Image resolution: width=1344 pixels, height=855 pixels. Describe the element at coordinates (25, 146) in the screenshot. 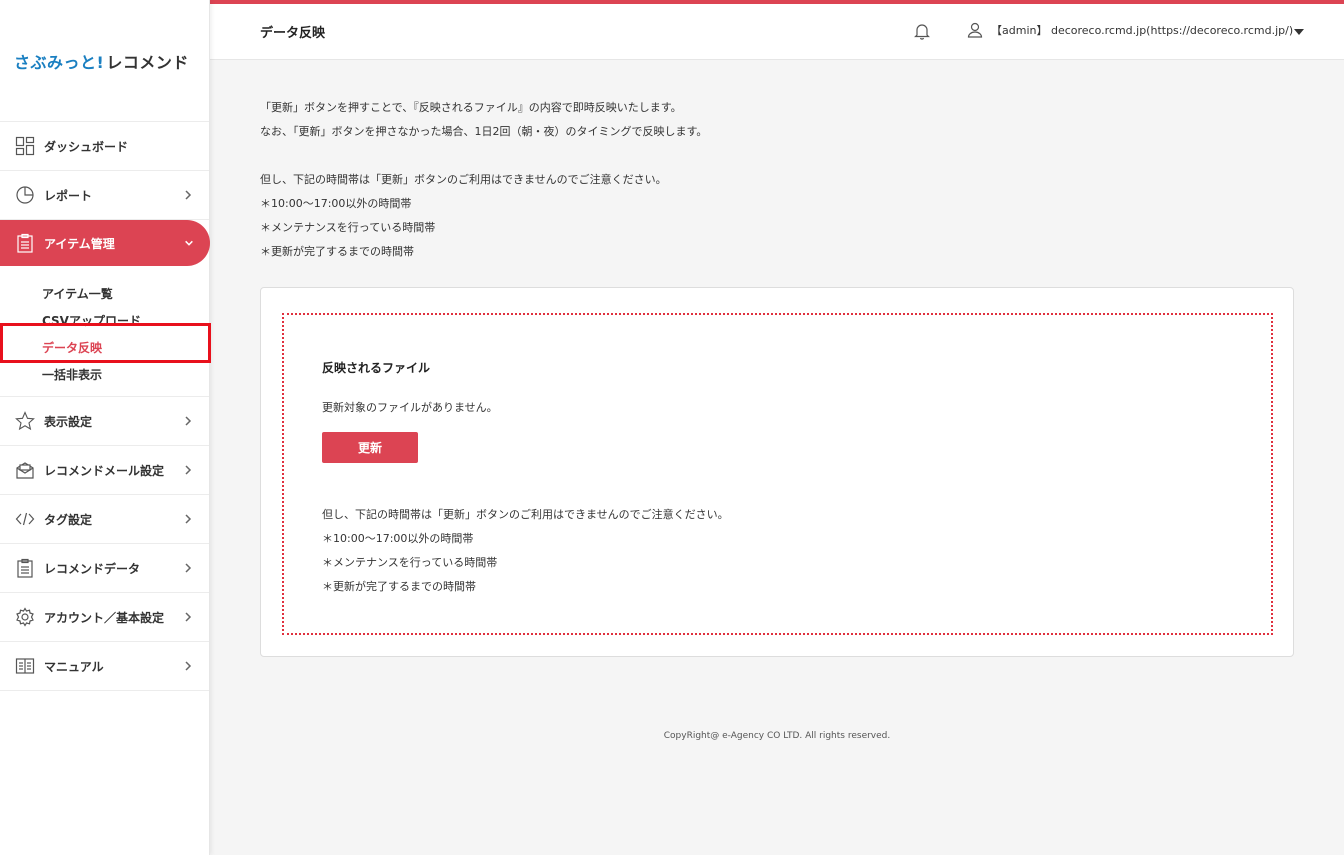

I see `dashboard-icon` at that location.